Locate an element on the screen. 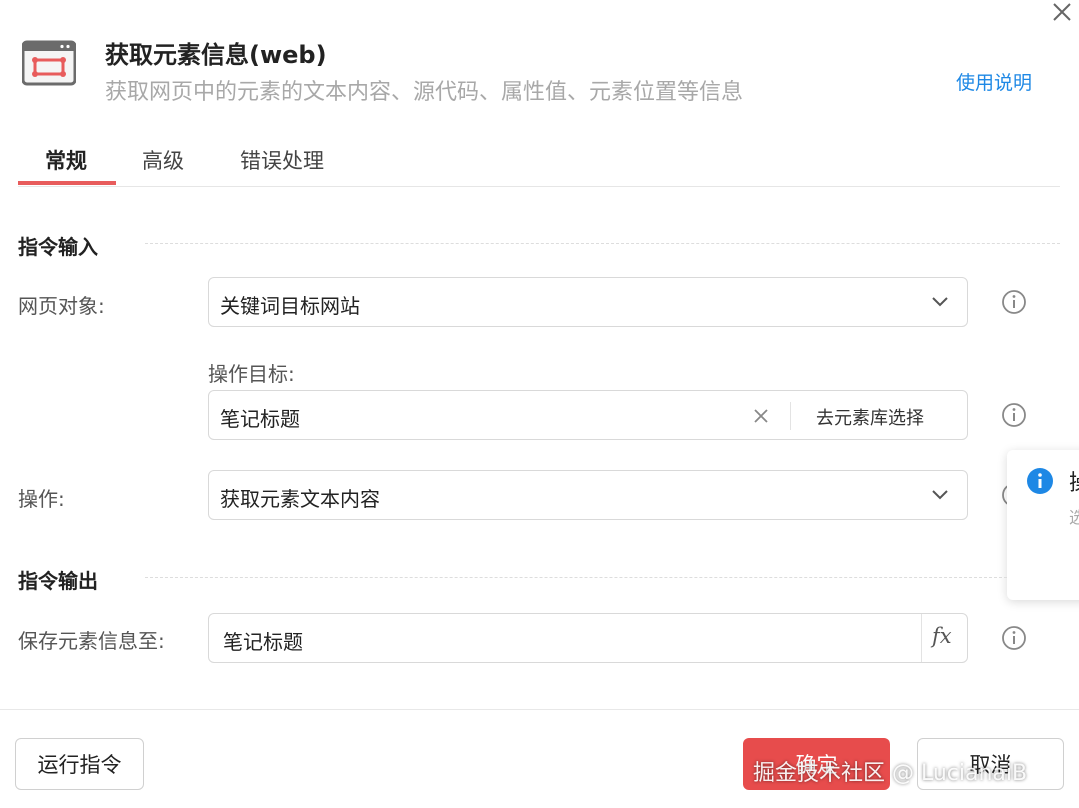  section-title-output: 指令输出 is located at coordinates (58, 581).